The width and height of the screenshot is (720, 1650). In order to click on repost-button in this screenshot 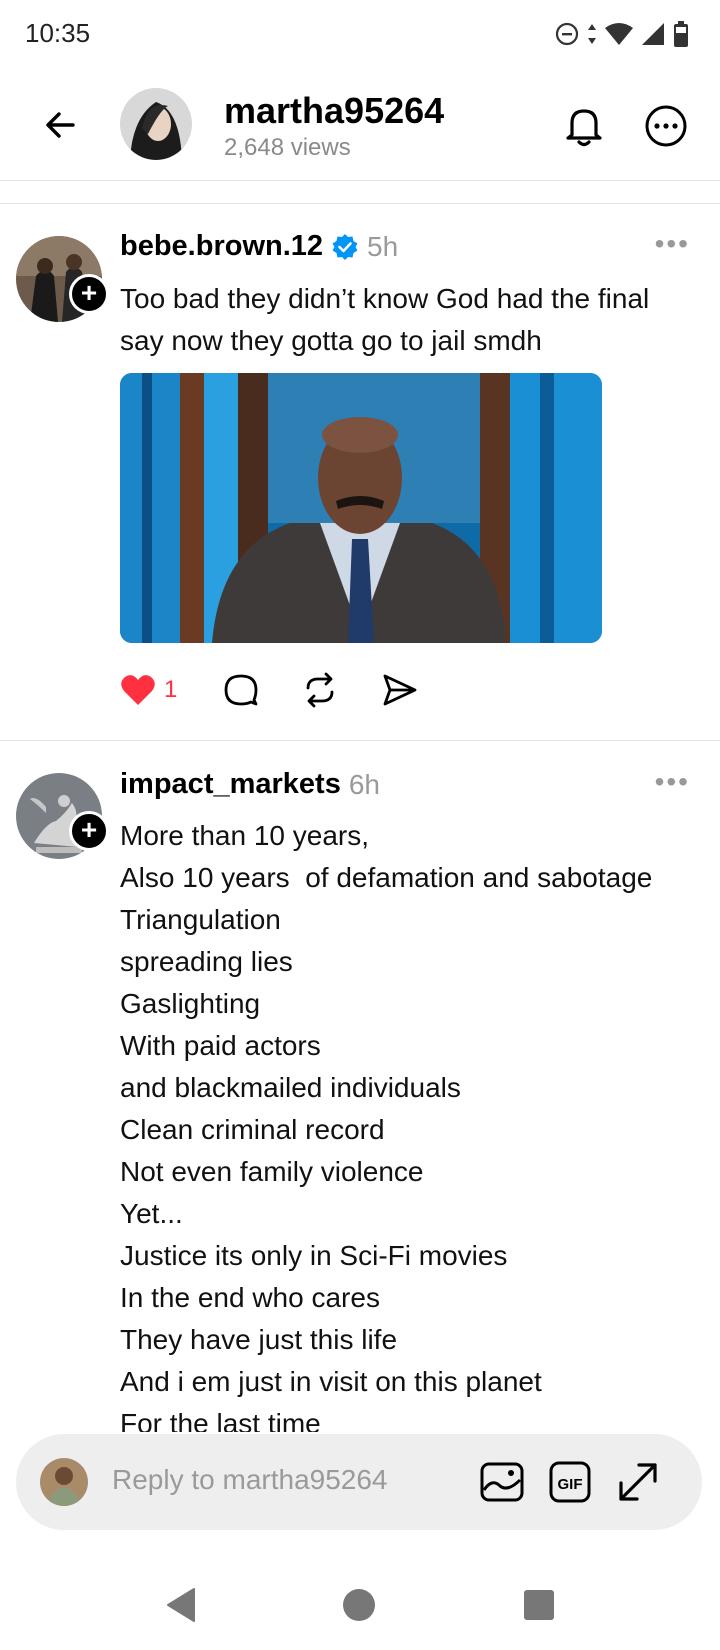, I will do `click(320, 690)`.